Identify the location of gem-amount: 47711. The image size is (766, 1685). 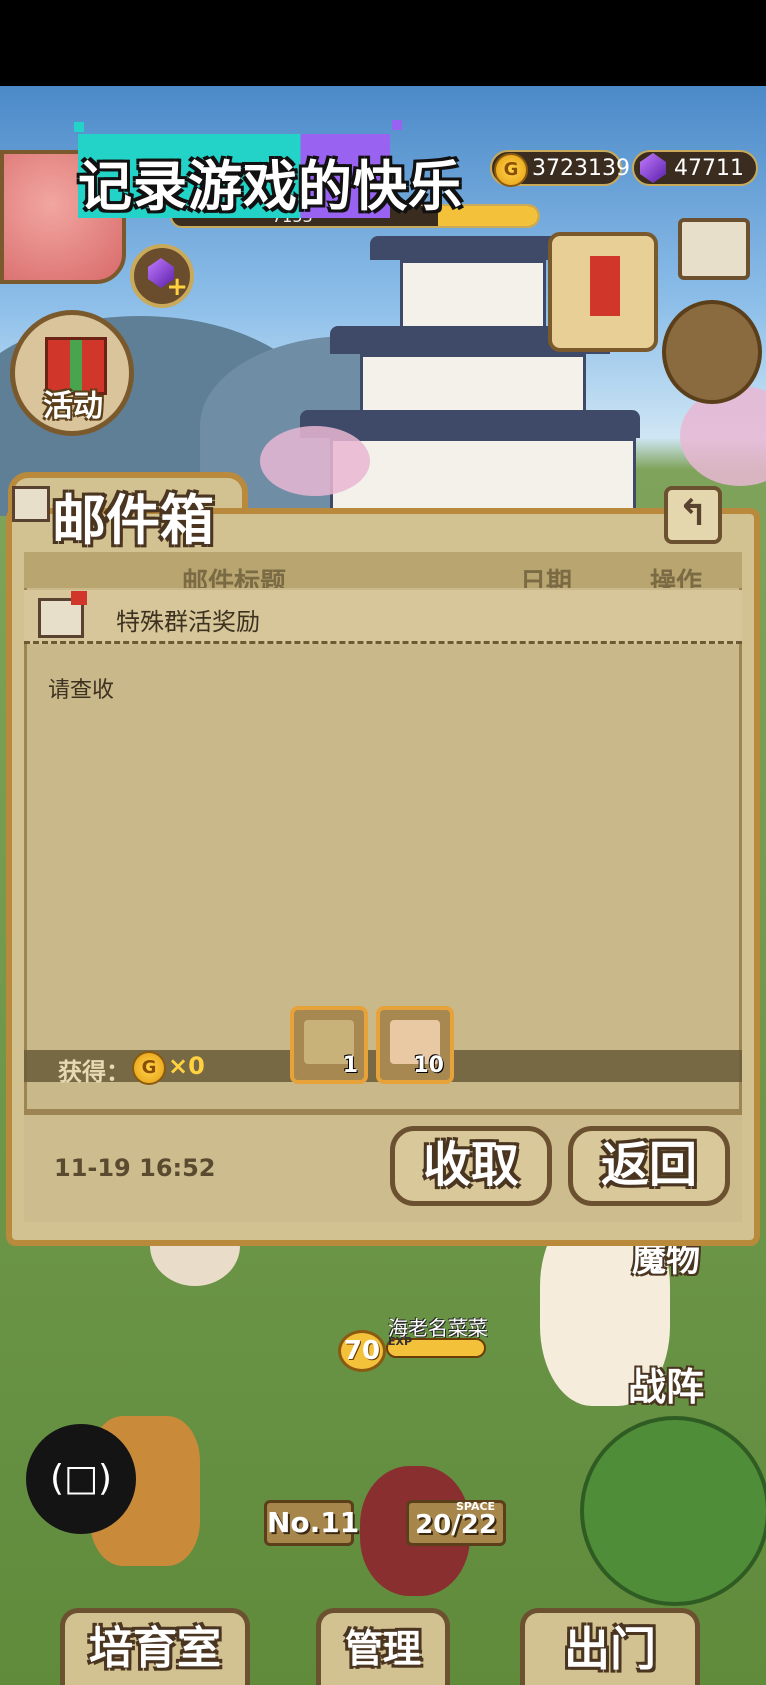
(709, 168).